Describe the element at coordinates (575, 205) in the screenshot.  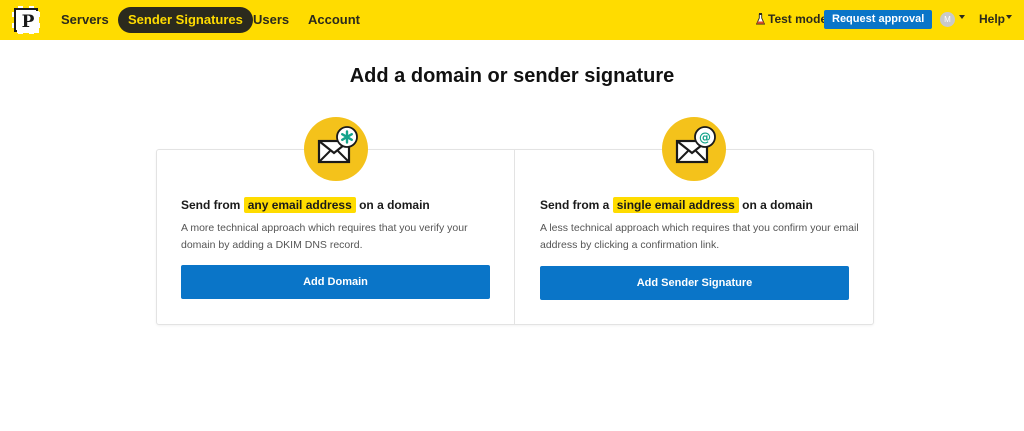
I see `signature-heading-pre: Send from a` at that location.